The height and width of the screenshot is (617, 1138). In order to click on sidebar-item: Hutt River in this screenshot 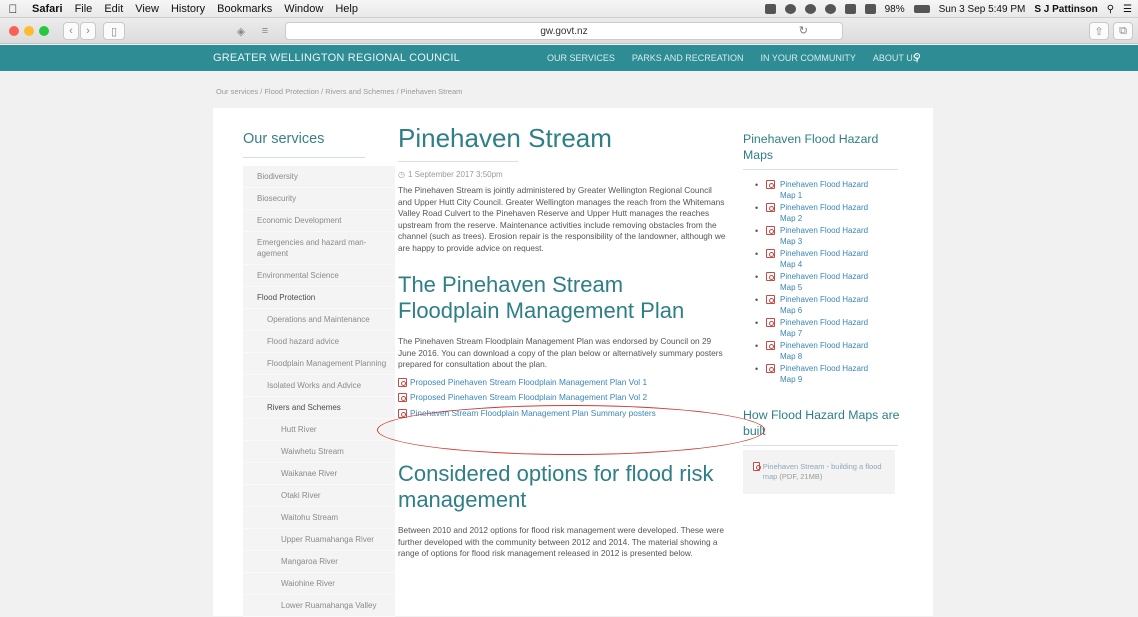, I will do `click(319, 430)`.